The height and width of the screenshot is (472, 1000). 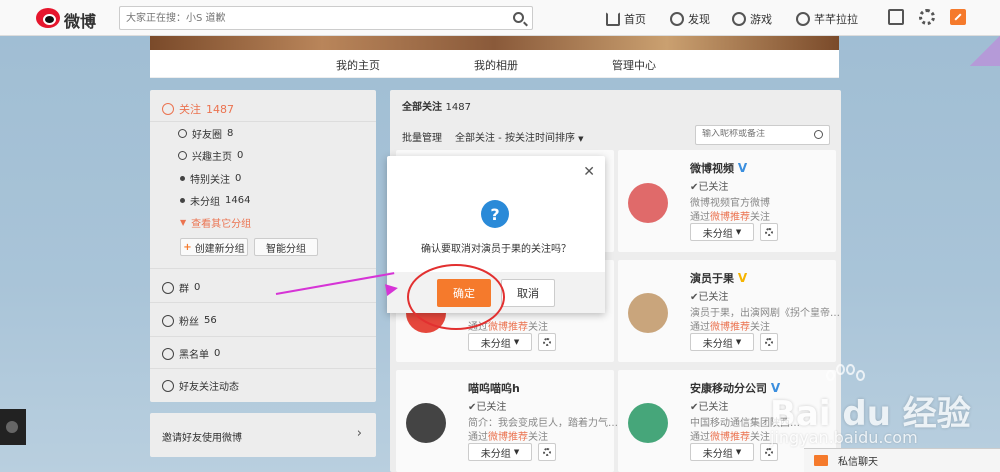 What do you see at coordinates (187, 247) in the screenshot?
I see `plus-icon: +` at bounding box center [187, 247].